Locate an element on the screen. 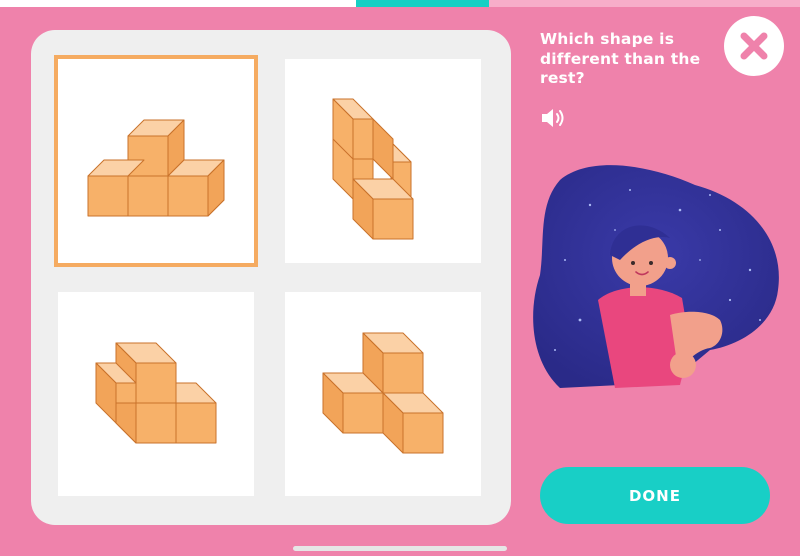 The image size is (800, 556). speaker-icon is located at coordinates (555, 118).